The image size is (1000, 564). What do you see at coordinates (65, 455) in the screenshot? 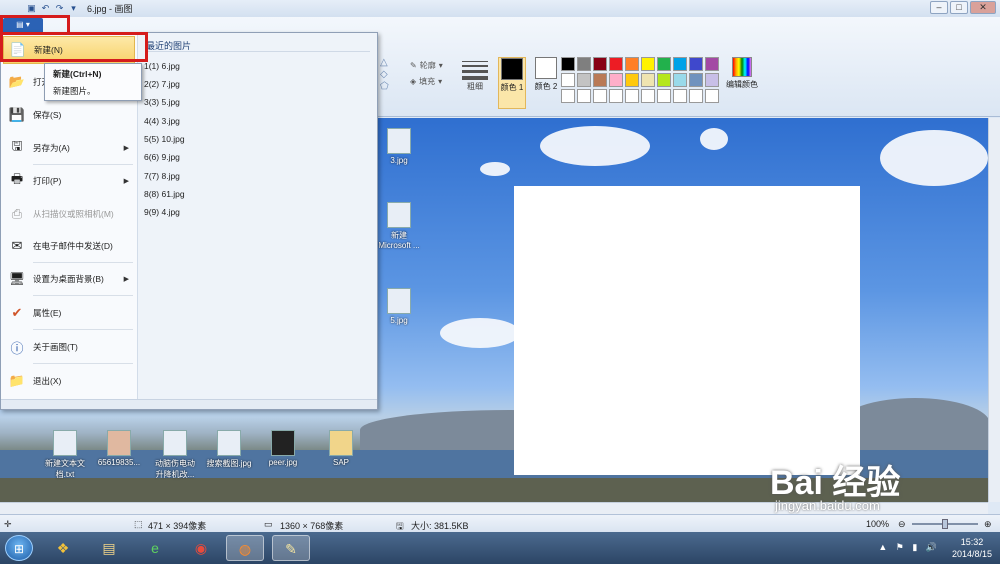
I see `desktop-icon: 新建文本文档.txt` at bounding box center [65, 455].